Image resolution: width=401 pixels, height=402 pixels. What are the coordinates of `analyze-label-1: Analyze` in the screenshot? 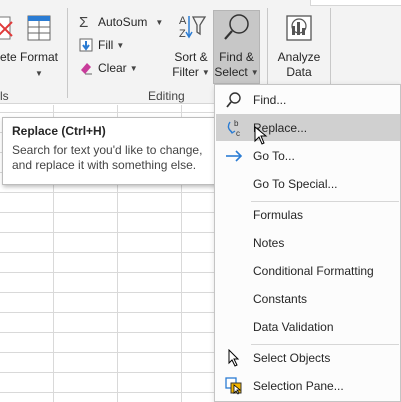 It's located at (299, 57).